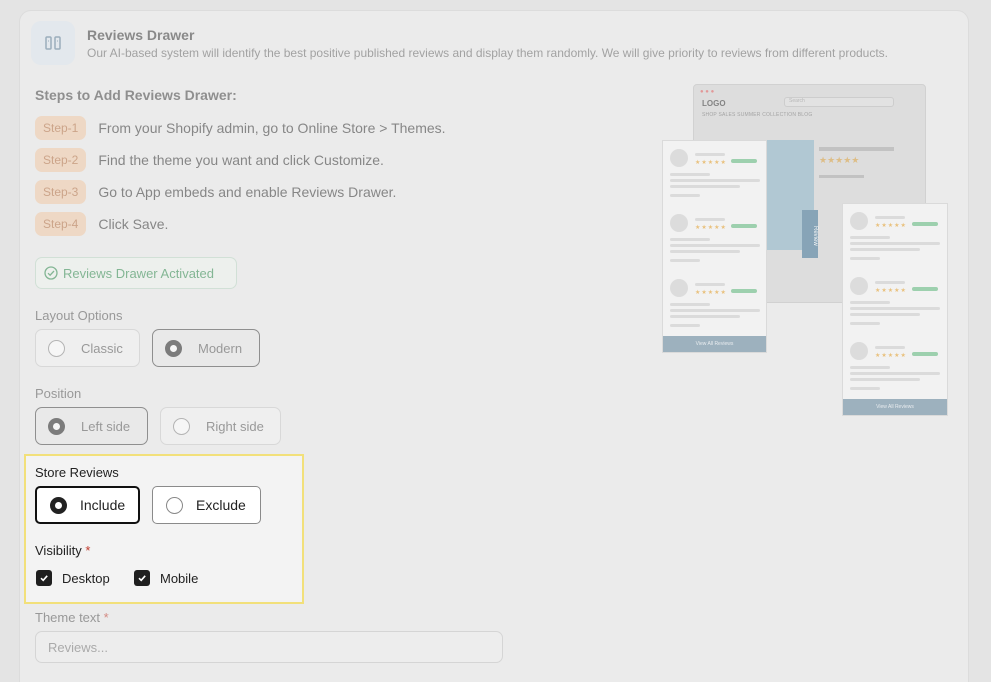 The height and width of the screenshot is (682, 991). Describe the element at coordinates (839, 160) in the screenshot. I see `mockup-stars: ★★★★★` at that location.